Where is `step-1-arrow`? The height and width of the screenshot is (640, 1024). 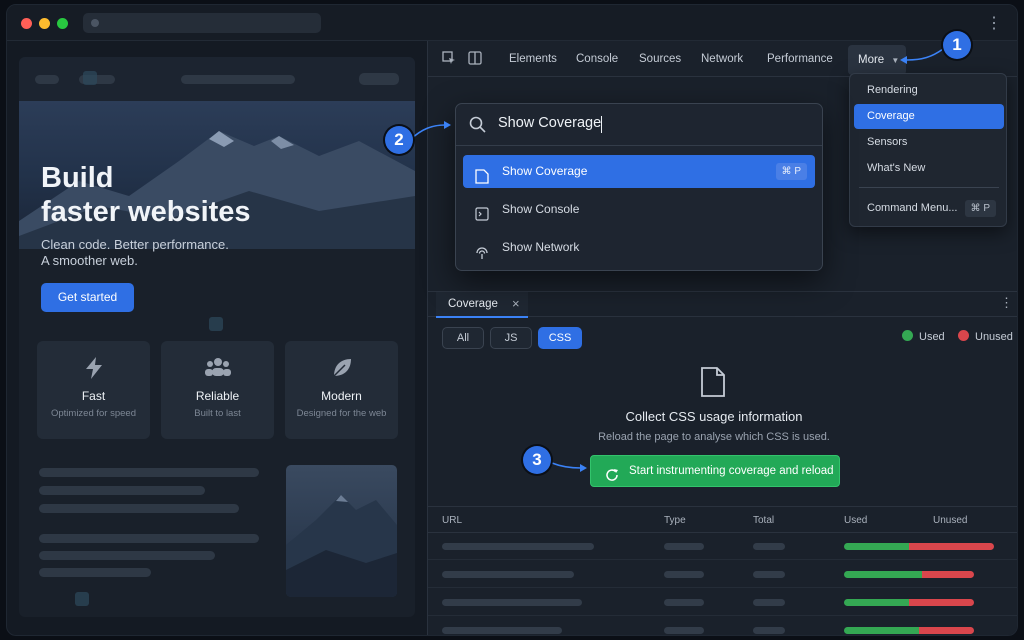
step-1-arrow is located at coordinates (925, 54).